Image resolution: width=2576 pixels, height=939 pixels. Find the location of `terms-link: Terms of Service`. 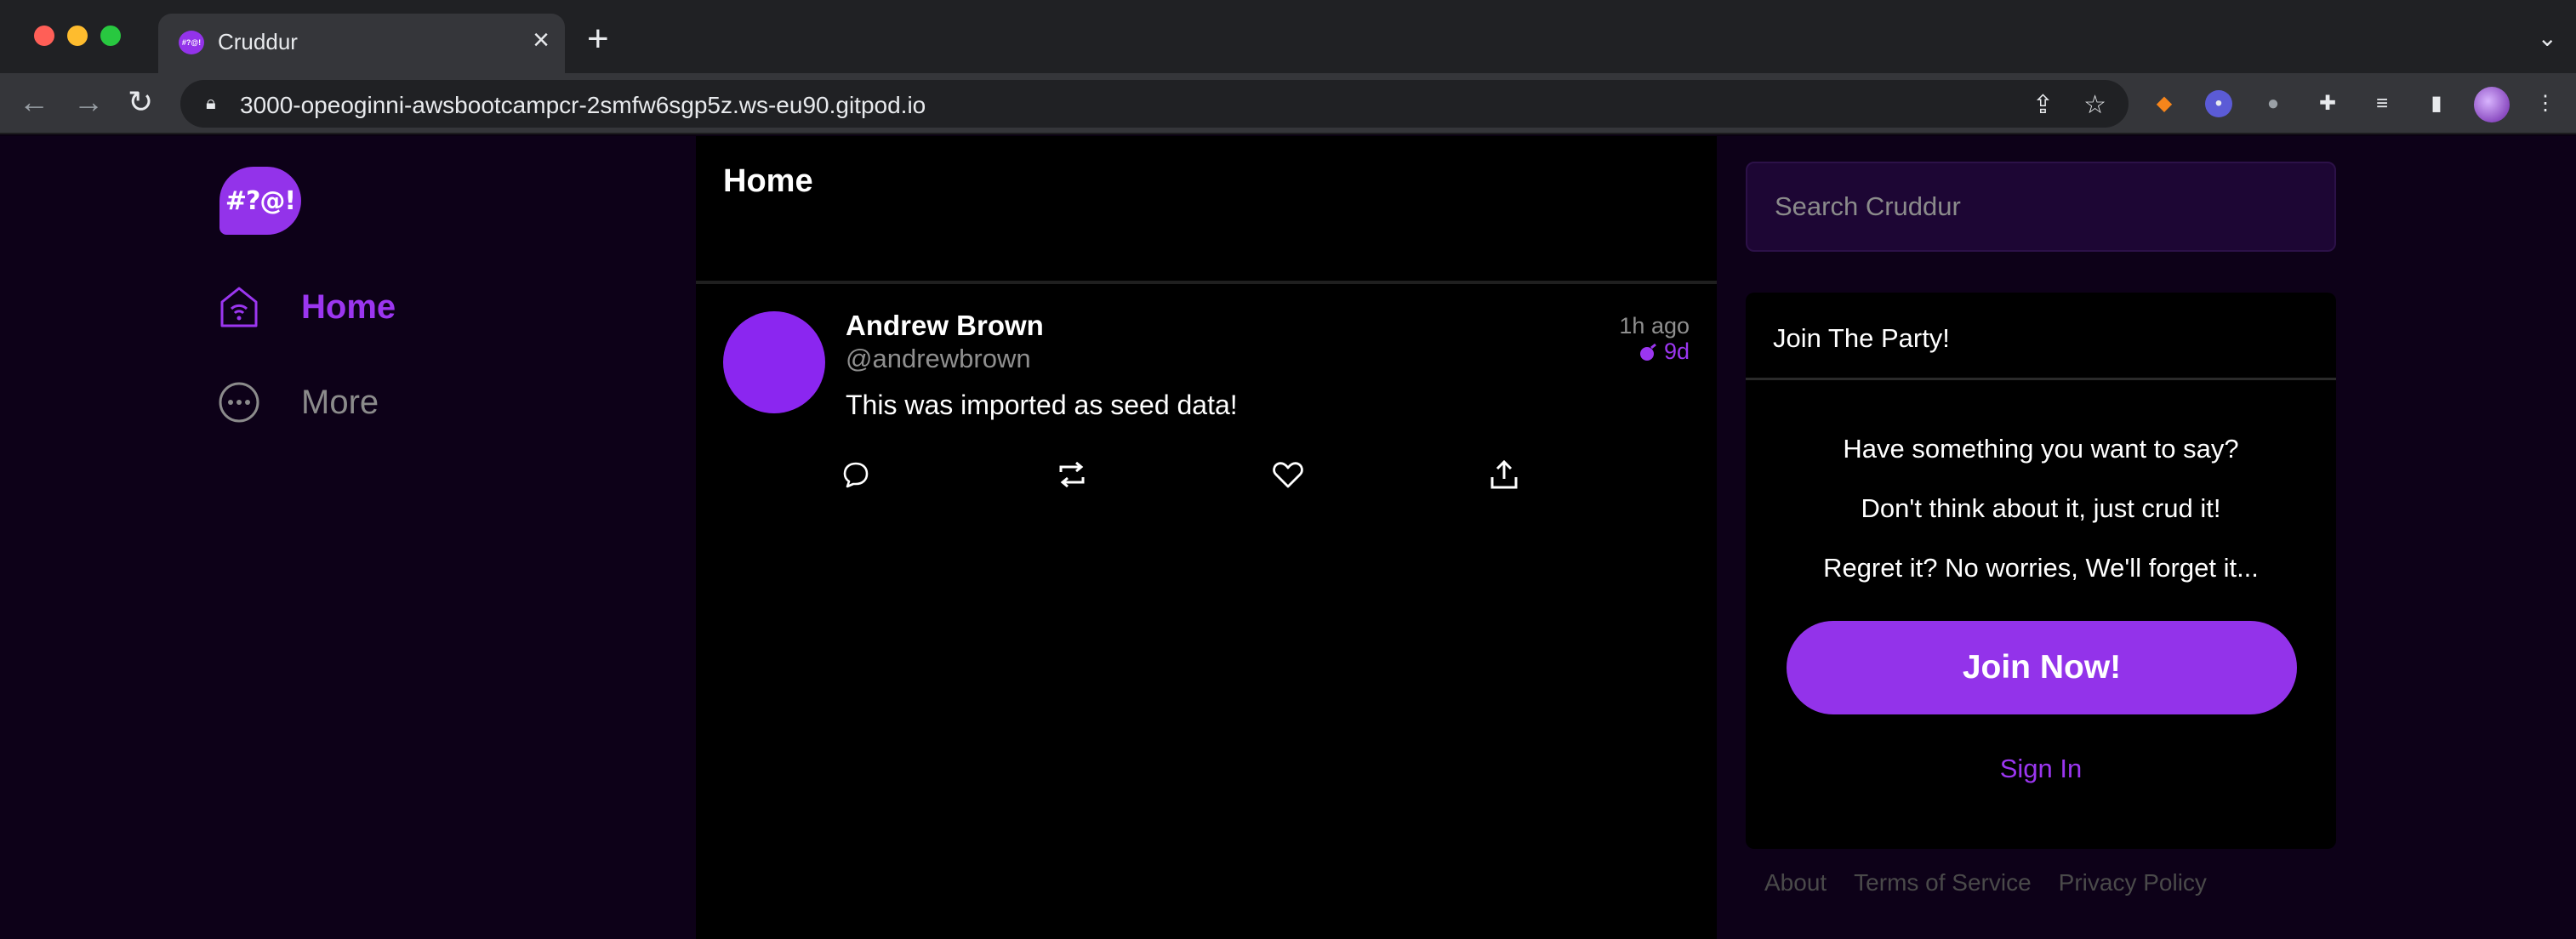

terms-link: Terms of Service is located at coordinates (1943, 882).